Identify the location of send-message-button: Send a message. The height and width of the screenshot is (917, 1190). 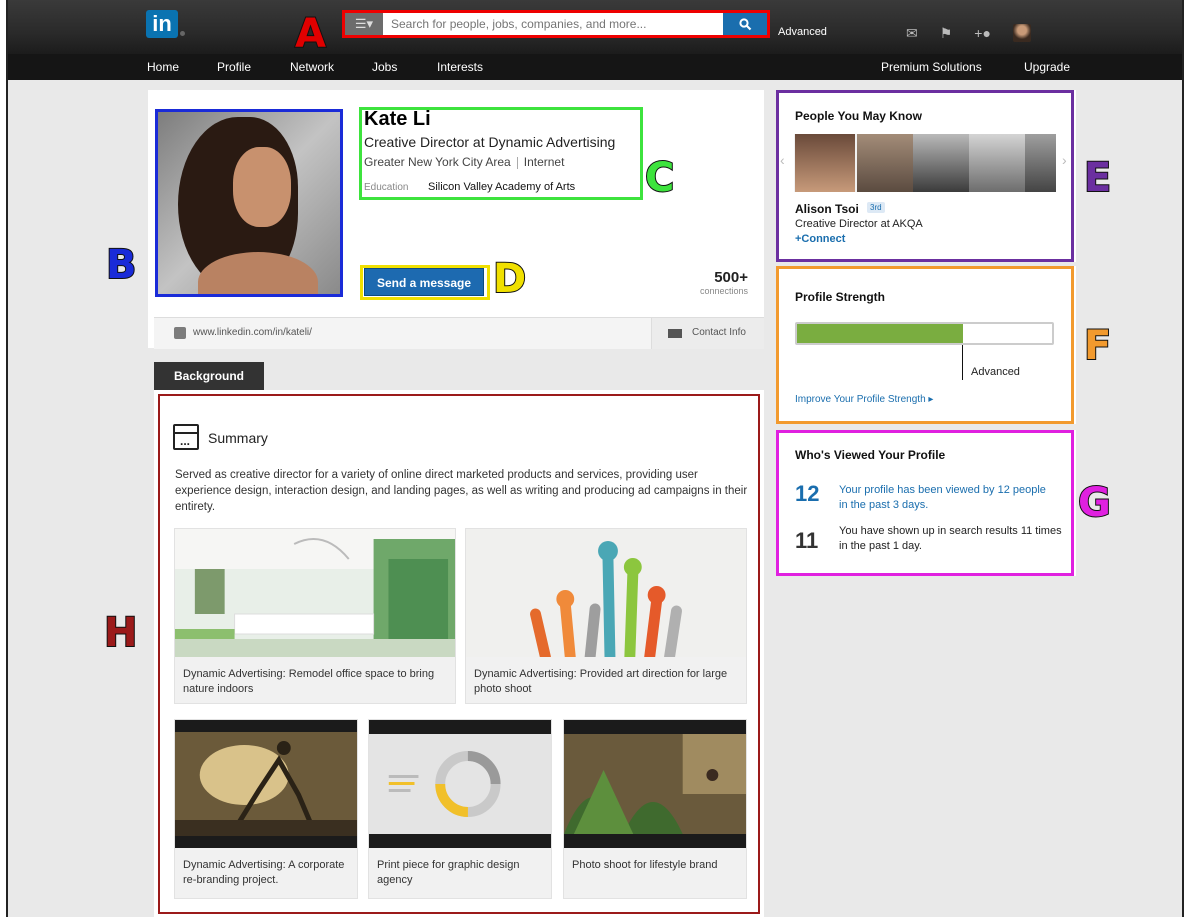
(424, 282).